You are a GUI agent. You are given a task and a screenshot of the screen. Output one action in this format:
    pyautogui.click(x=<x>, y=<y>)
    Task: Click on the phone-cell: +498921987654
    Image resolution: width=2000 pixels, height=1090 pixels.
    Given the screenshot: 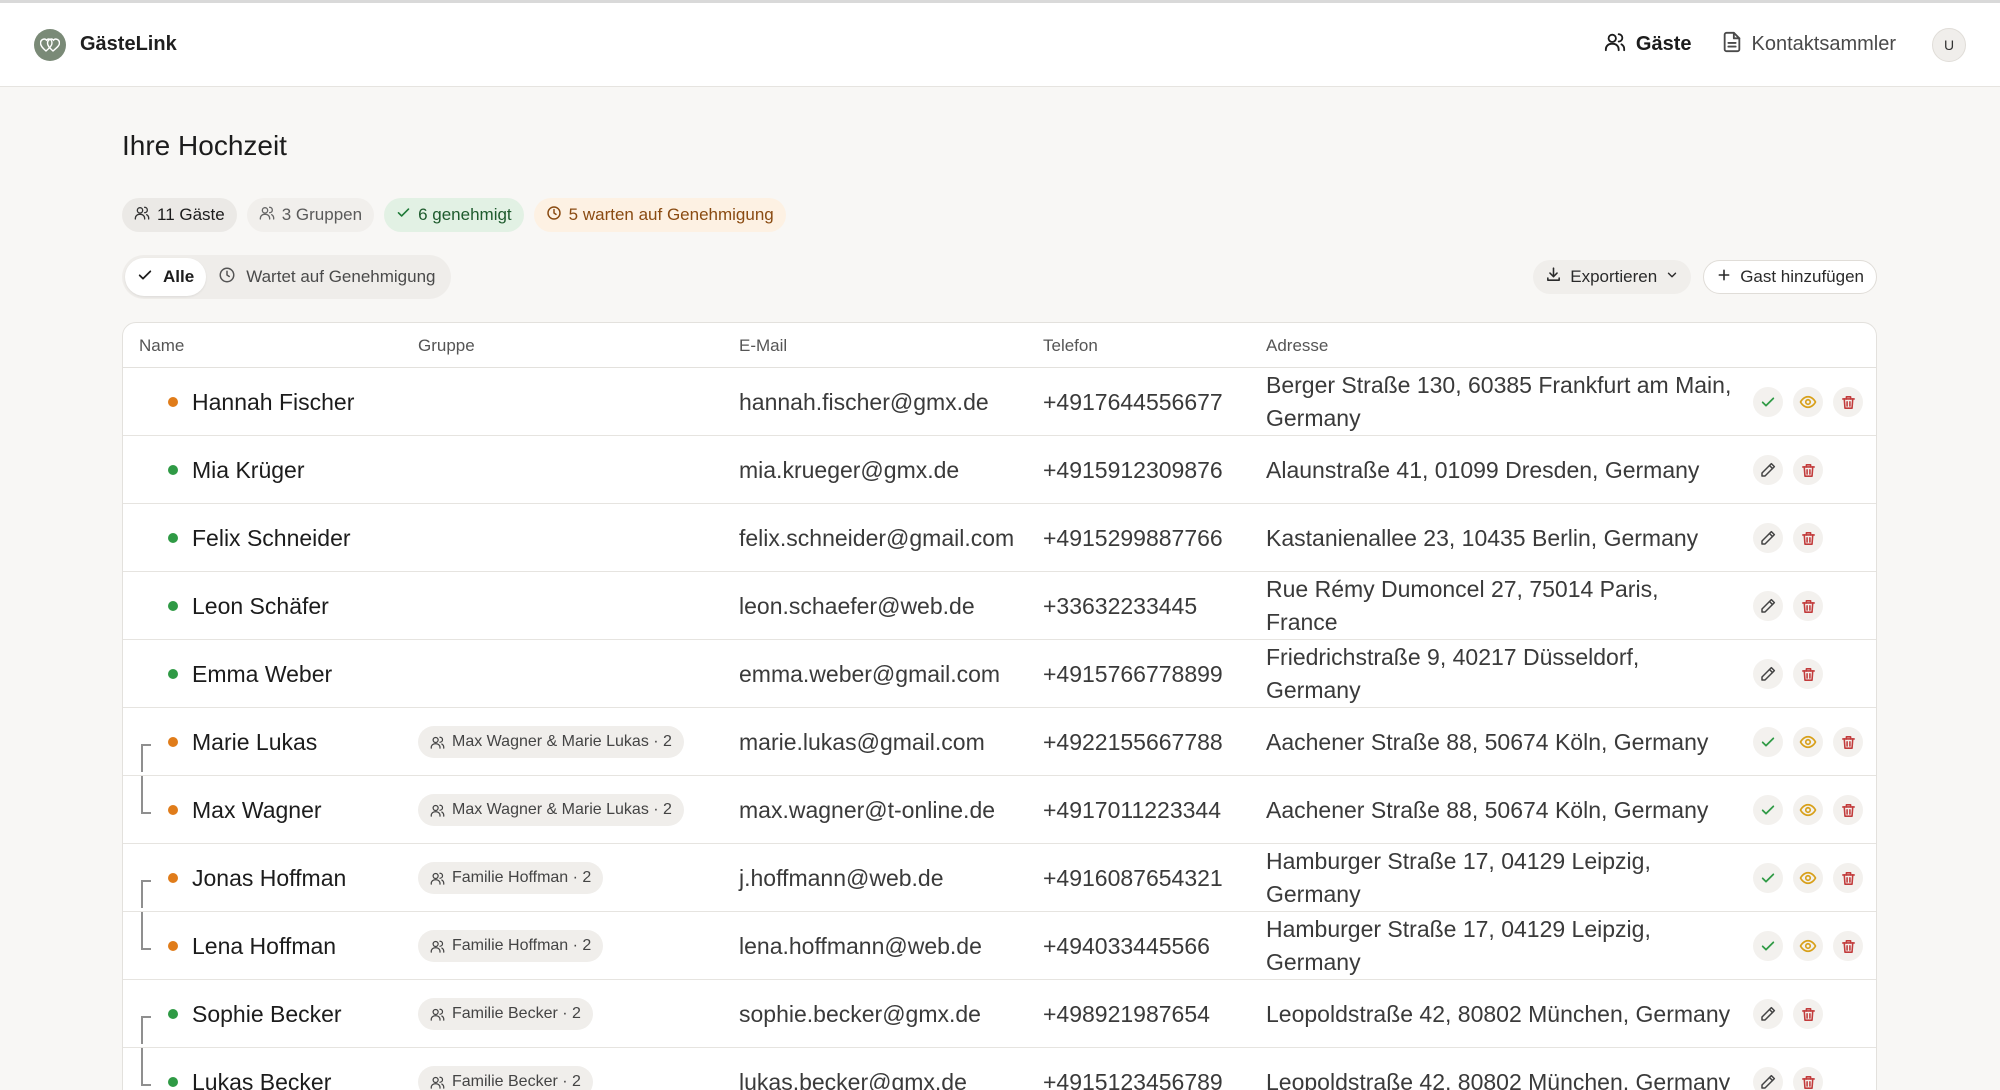 What is the action you would take?
    pyautogui.click(x=1126, y=1013)
    